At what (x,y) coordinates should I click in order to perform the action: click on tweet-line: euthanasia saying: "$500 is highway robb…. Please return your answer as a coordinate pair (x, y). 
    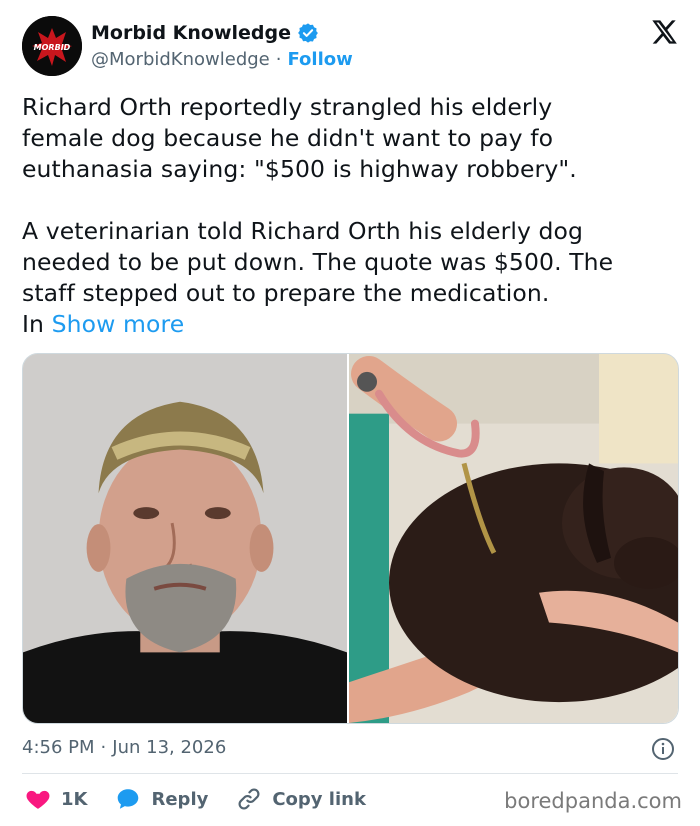
    Looking at the image, I should click on (299, 169).